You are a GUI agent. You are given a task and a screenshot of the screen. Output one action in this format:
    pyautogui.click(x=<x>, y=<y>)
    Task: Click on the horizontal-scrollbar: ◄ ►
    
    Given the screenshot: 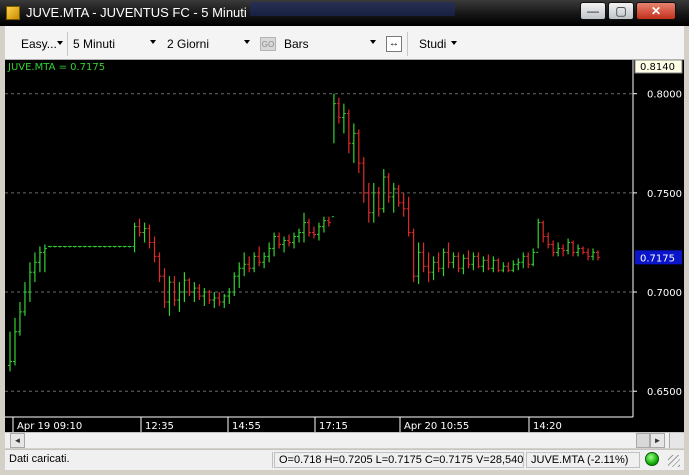 What is the action you would take?
    pyautogui.click(x=344, y=440)
    